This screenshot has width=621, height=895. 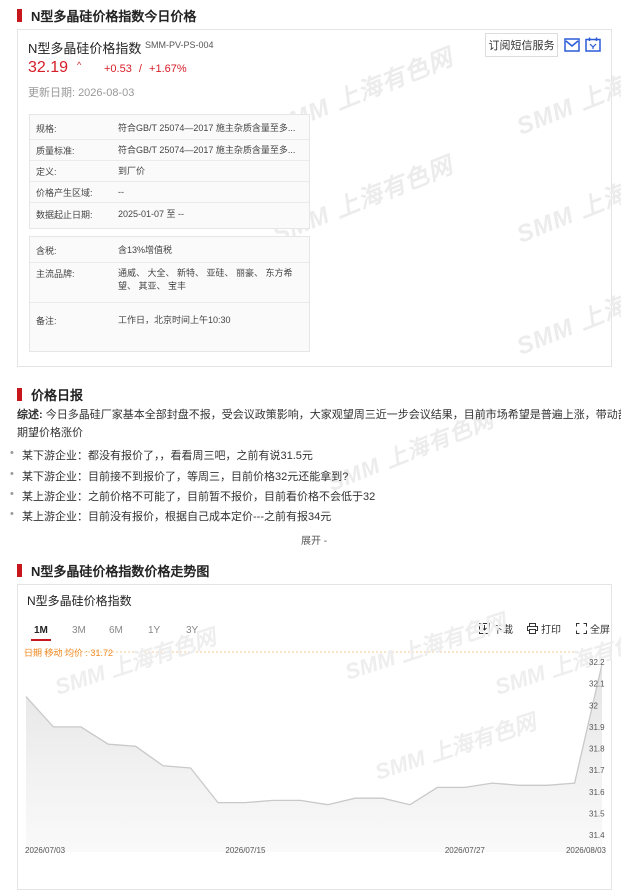 I want to click on y-tick-label: 31.4, so click(x=597, y=835).